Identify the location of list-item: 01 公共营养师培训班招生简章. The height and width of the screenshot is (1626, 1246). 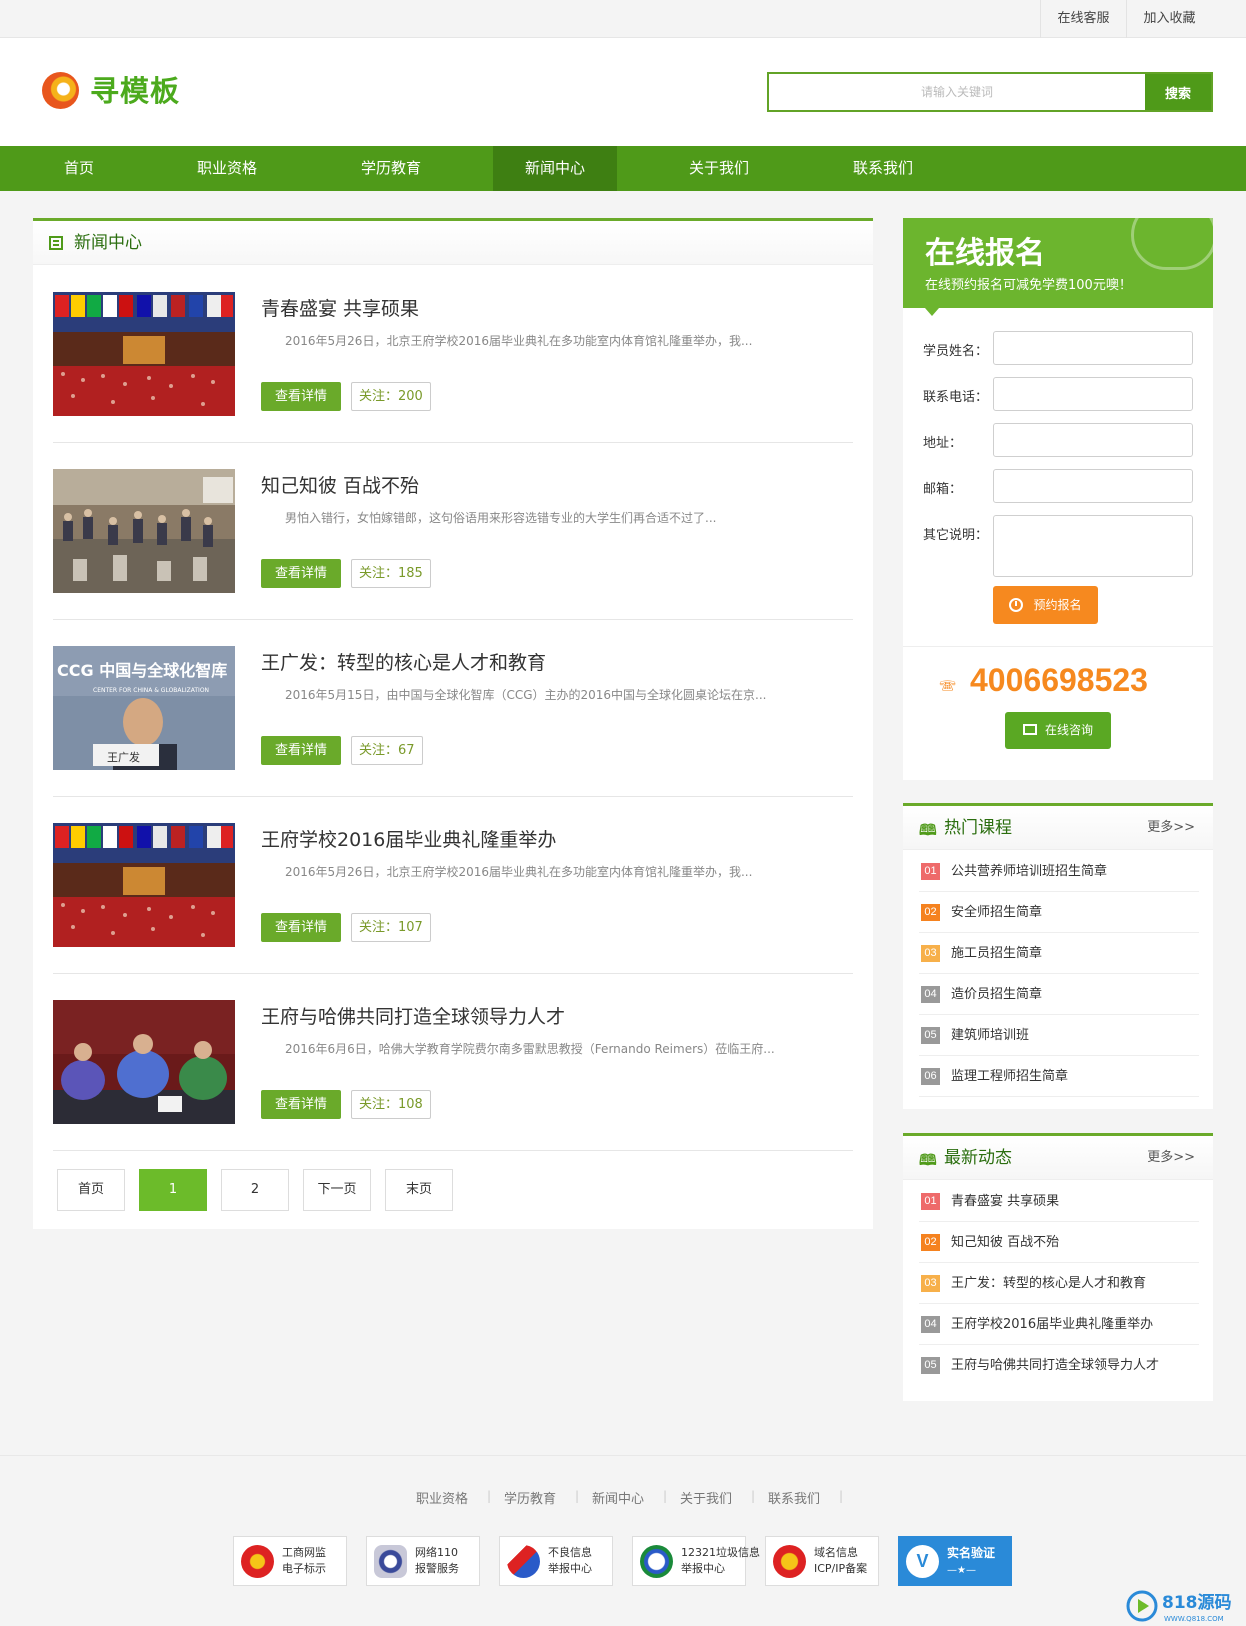
(1059, 871).